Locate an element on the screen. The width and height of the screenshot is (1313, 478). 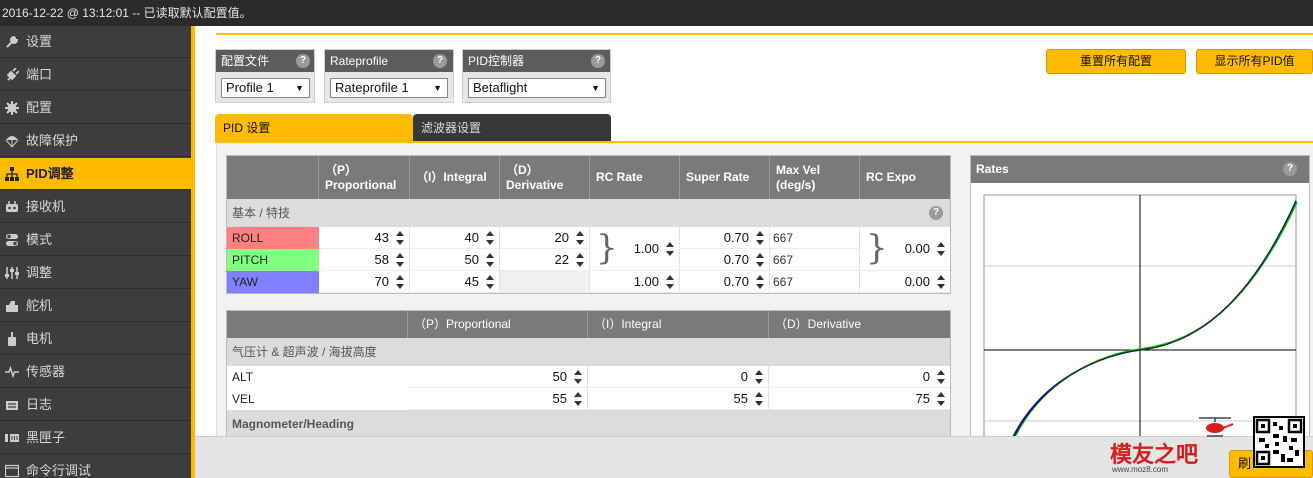
yaw-rc-rate-value: 1.00 is located at coordinates (646, 281).